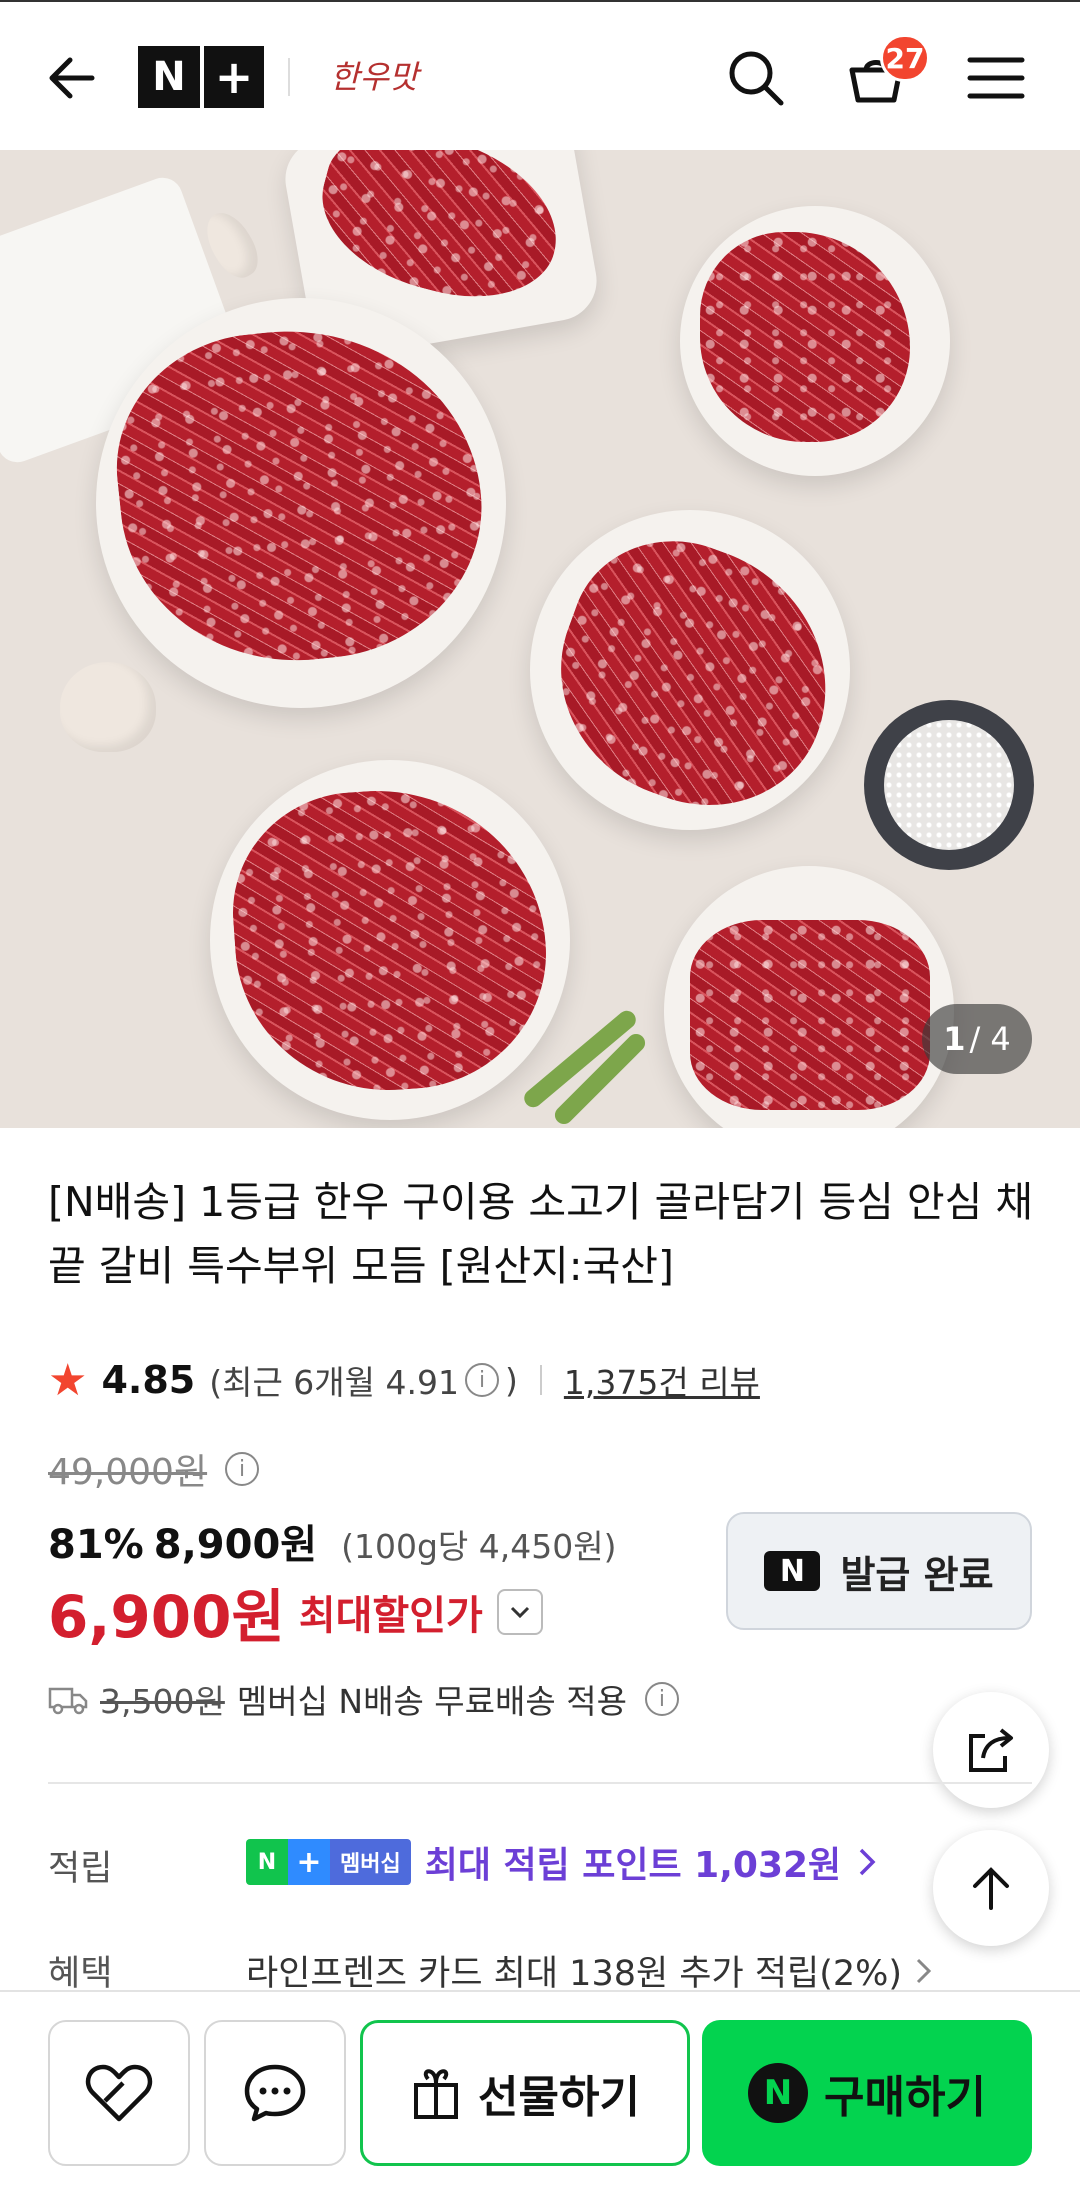  I want to click on points-text: 최대 적립 포인트 1,032원, so click(633, 1865).